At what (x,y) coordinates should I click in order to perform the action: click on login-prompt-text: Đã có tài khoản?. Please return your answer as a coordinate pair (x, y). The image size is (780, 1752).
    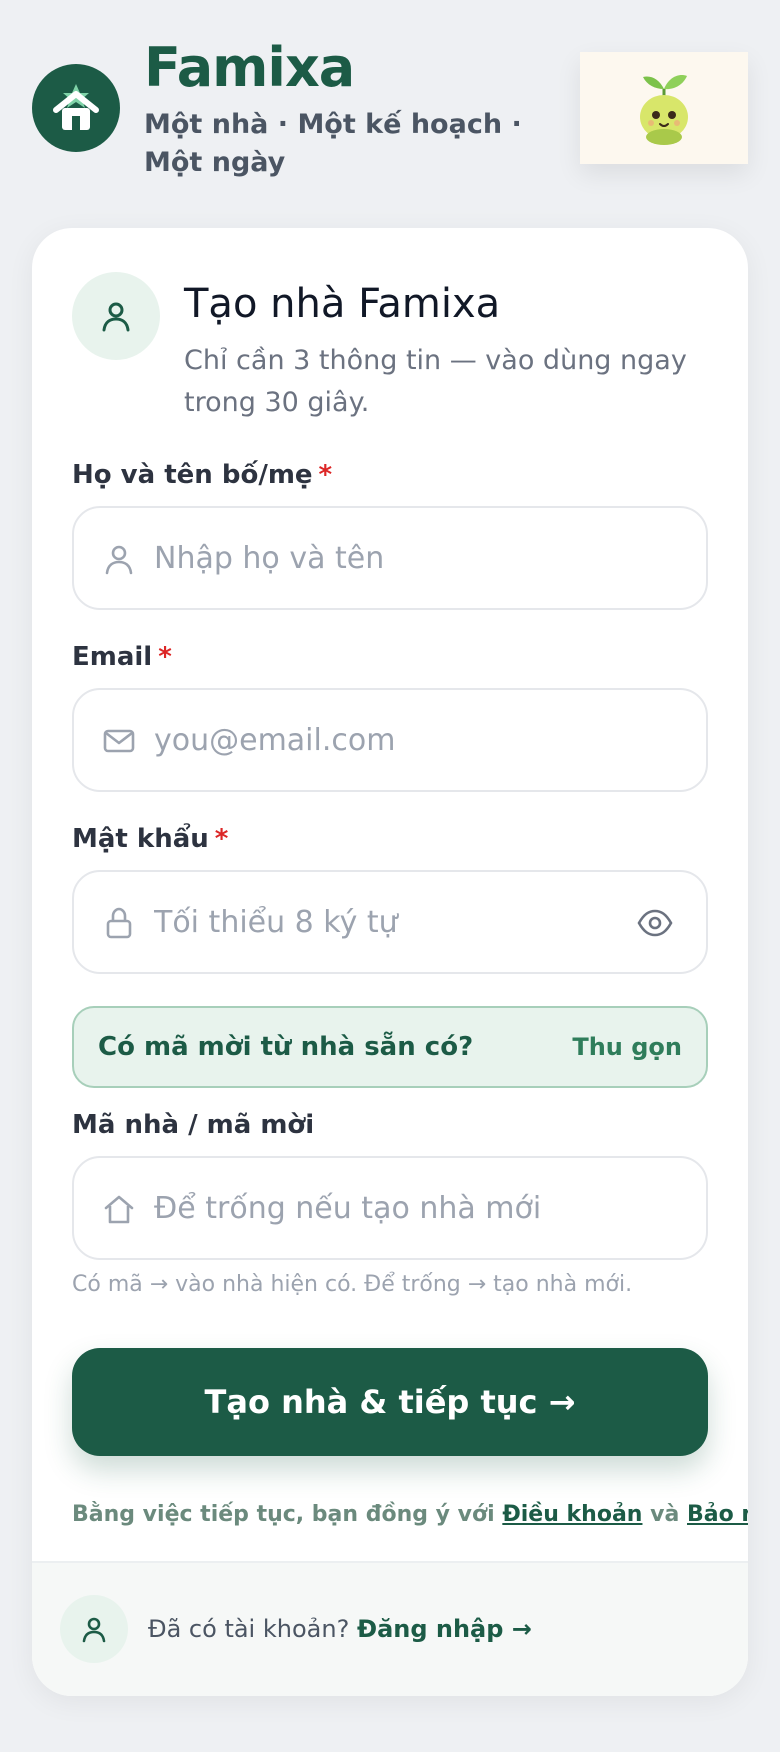
    Looking at the image, I should click on (249, 1629).